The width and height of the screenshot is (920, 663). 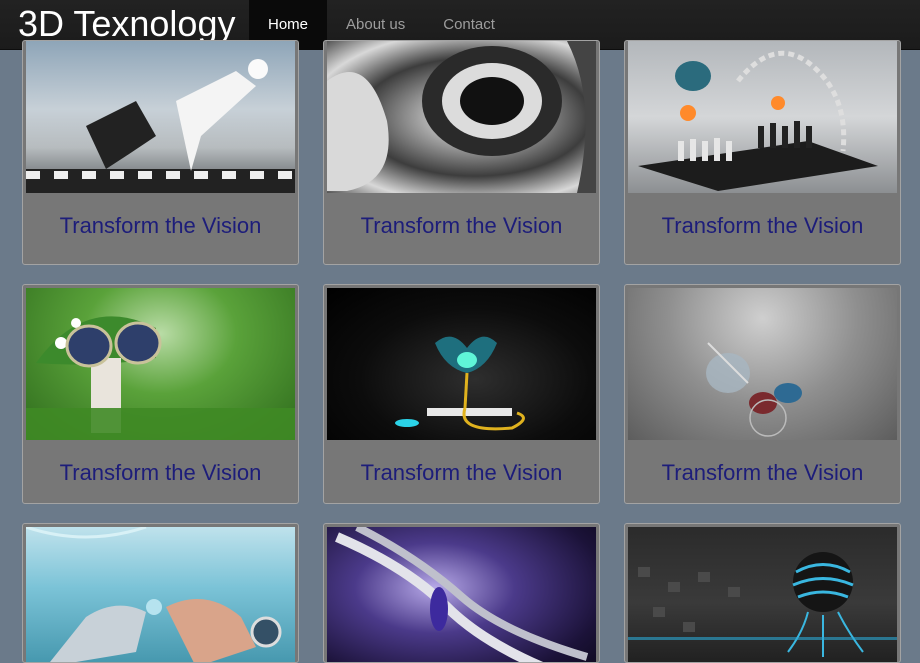 I want to click on brand-logo: 3D Texnology, so click(x=126, y=24).